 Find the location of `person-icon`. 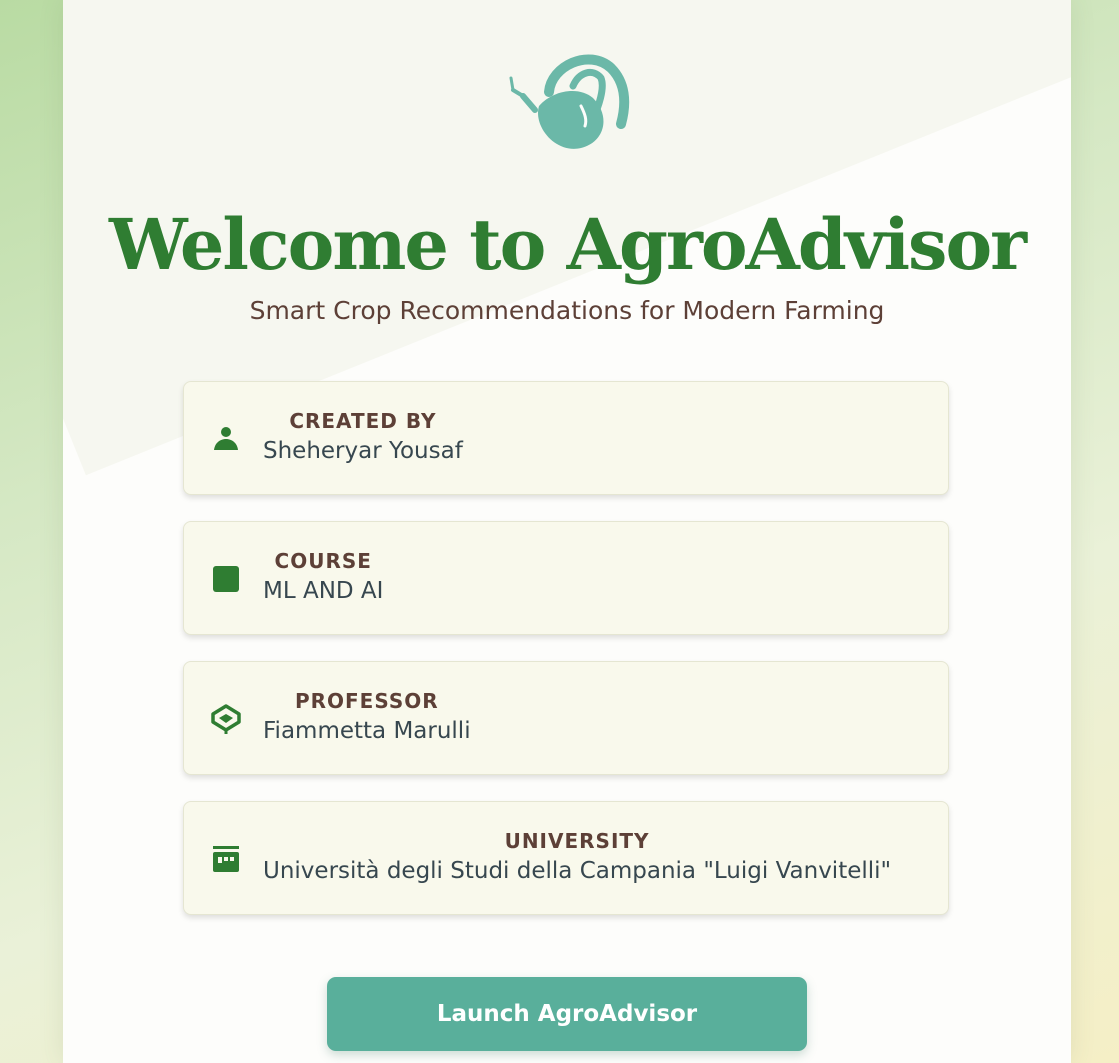

person-icon is located at coordinates (226, 438).